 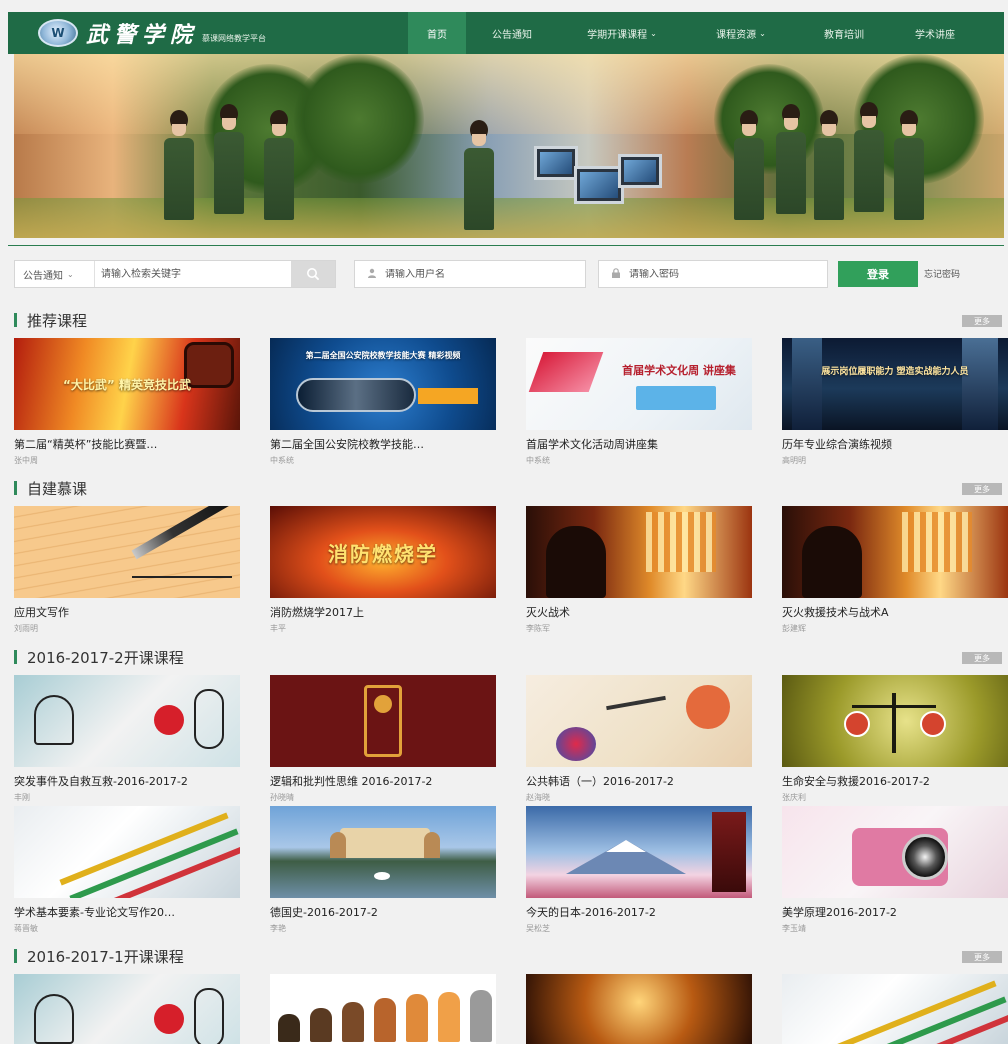 What do you see at coordinates (622, 33) in the screenshot?
I see `nav-semester-courses: 学期开课课程 ⌄` at bounding box center [622, 33].